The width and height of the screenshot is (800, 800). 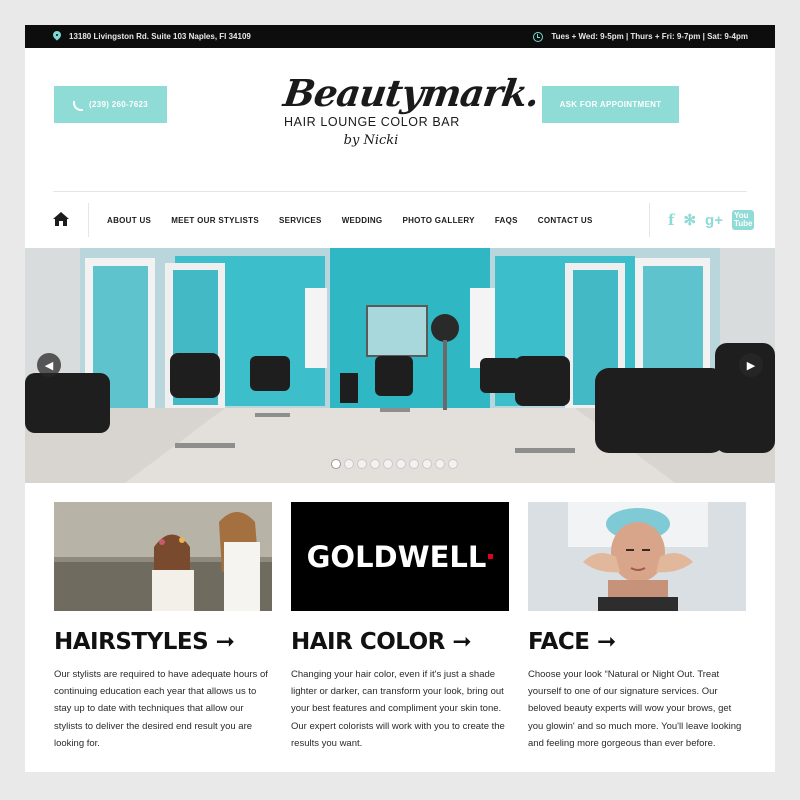 What do you see at coordinates (163, 556) in the screenshot?
I see `hairstyles-image` at bounding box center [163, 556].